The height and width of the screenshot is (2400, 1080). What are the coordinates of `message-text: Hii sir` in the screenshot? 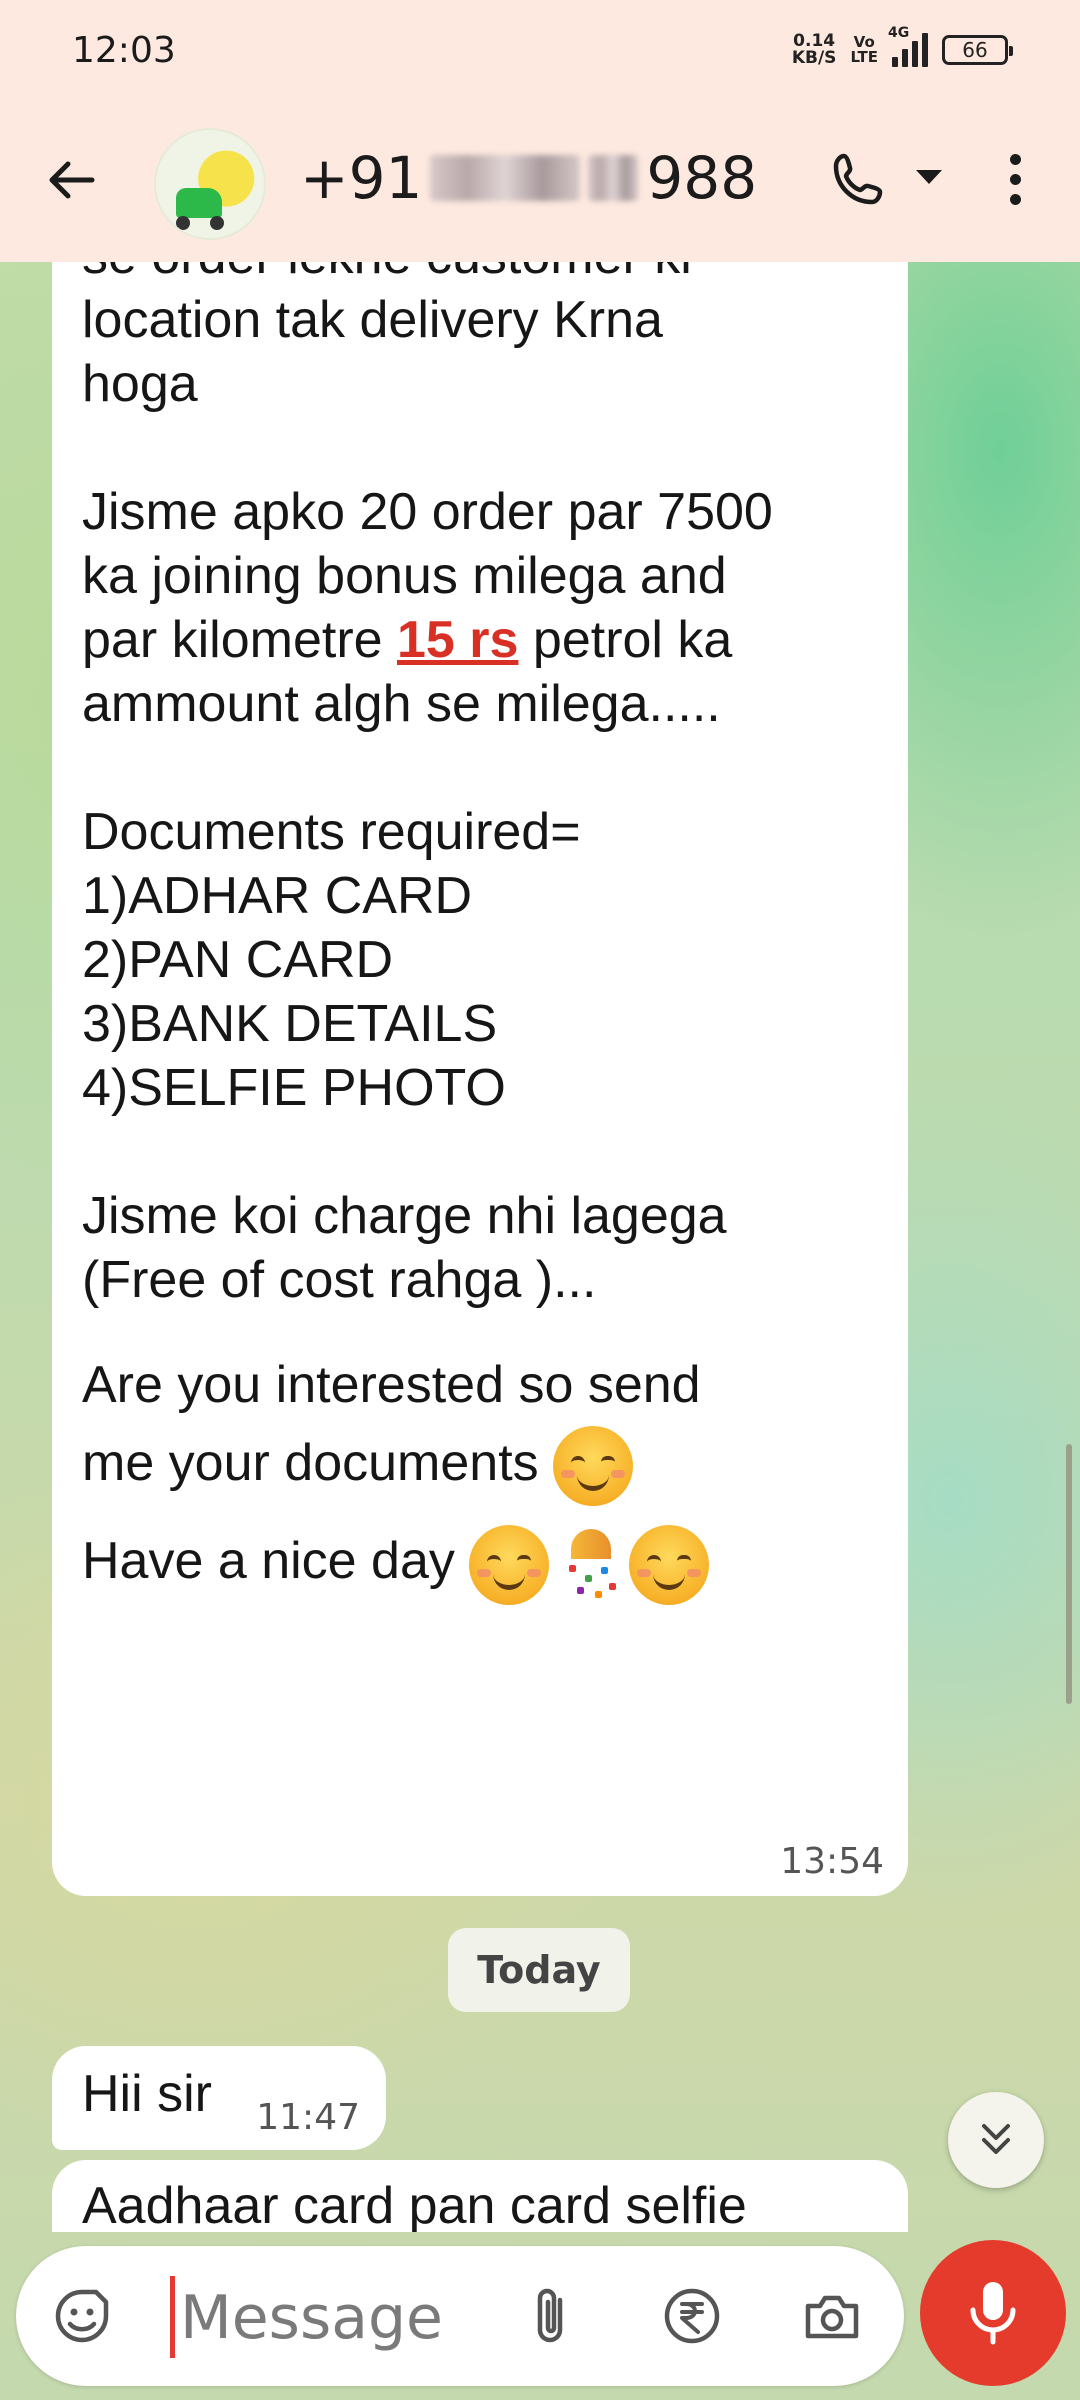 It's located at (147, 2094).